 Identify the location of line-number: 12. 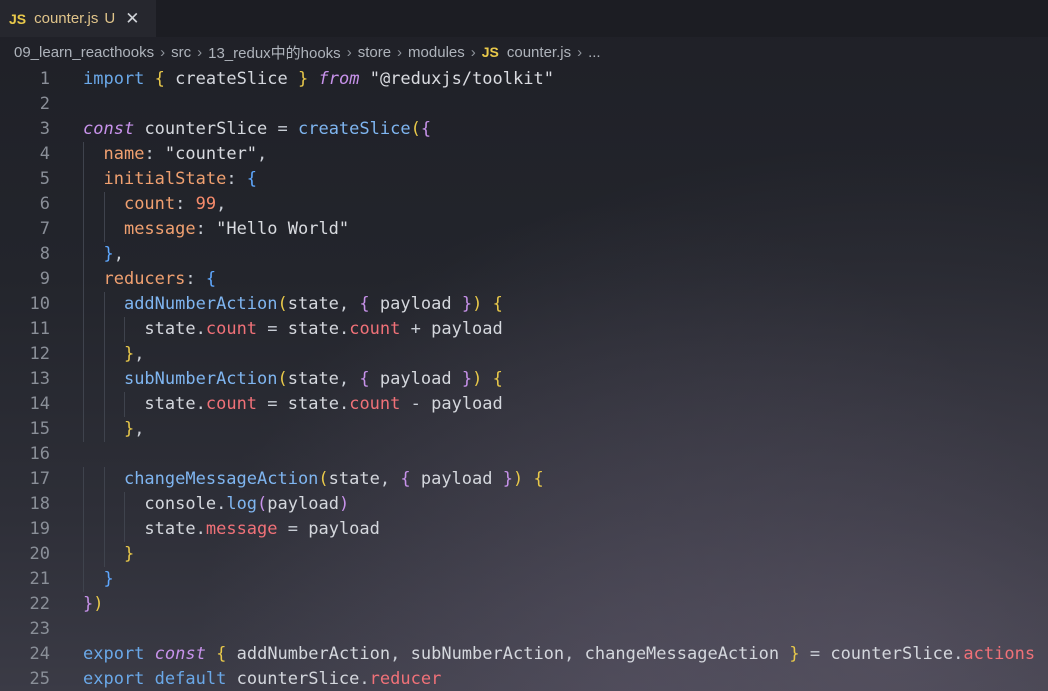
(39, 354).